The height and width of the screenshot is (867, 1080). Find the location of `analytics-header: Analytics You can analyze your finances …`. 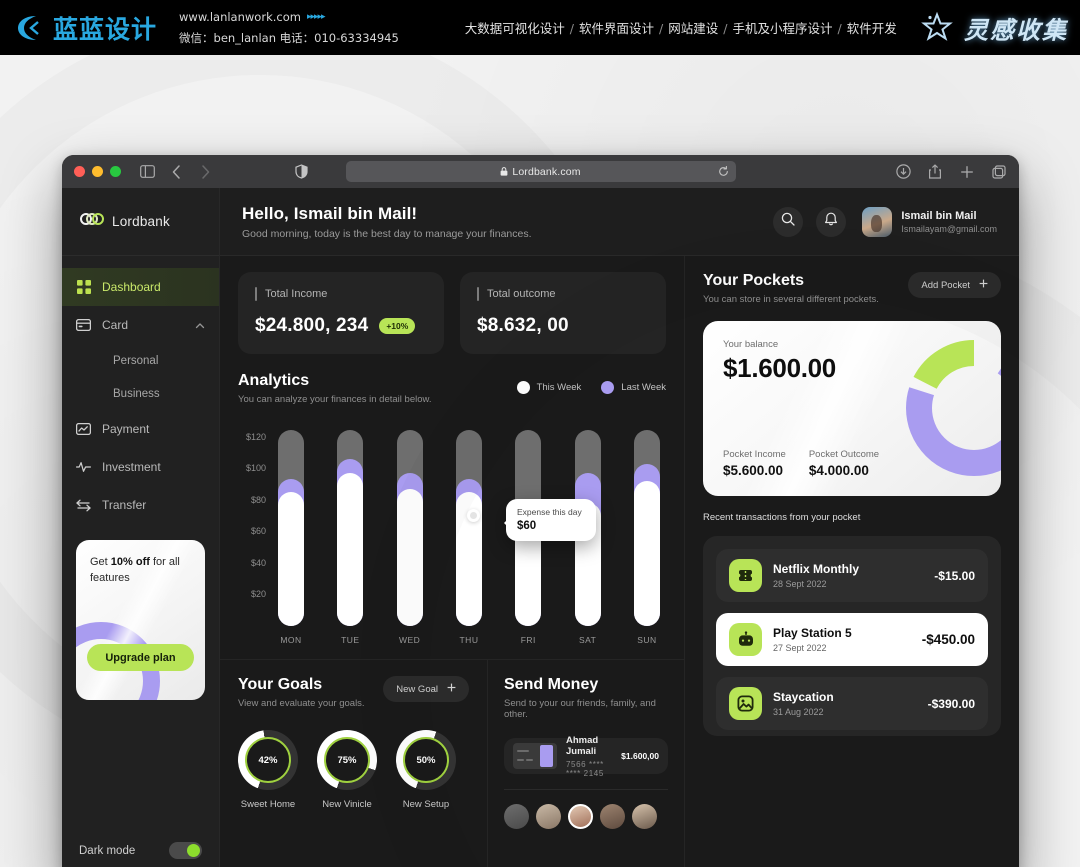

analytics-header: Analytics You can analyze your finances … is located at coordinates (452, 388).